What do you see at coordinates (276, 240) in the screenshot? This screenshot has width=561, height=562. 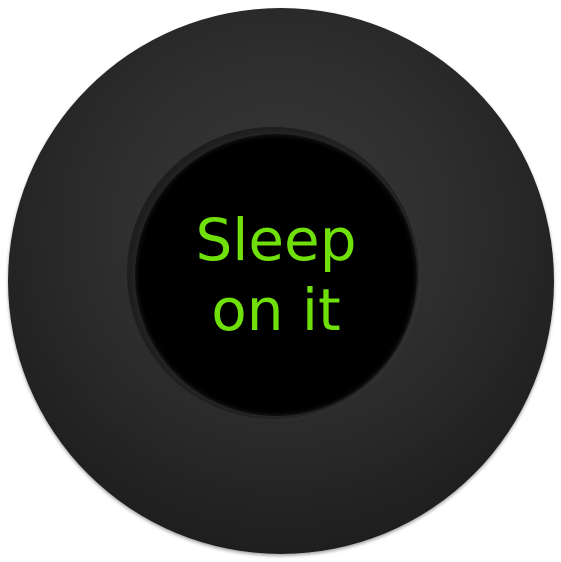 I see `answer-line-1: Sleep` at bounding box center [276, 240].